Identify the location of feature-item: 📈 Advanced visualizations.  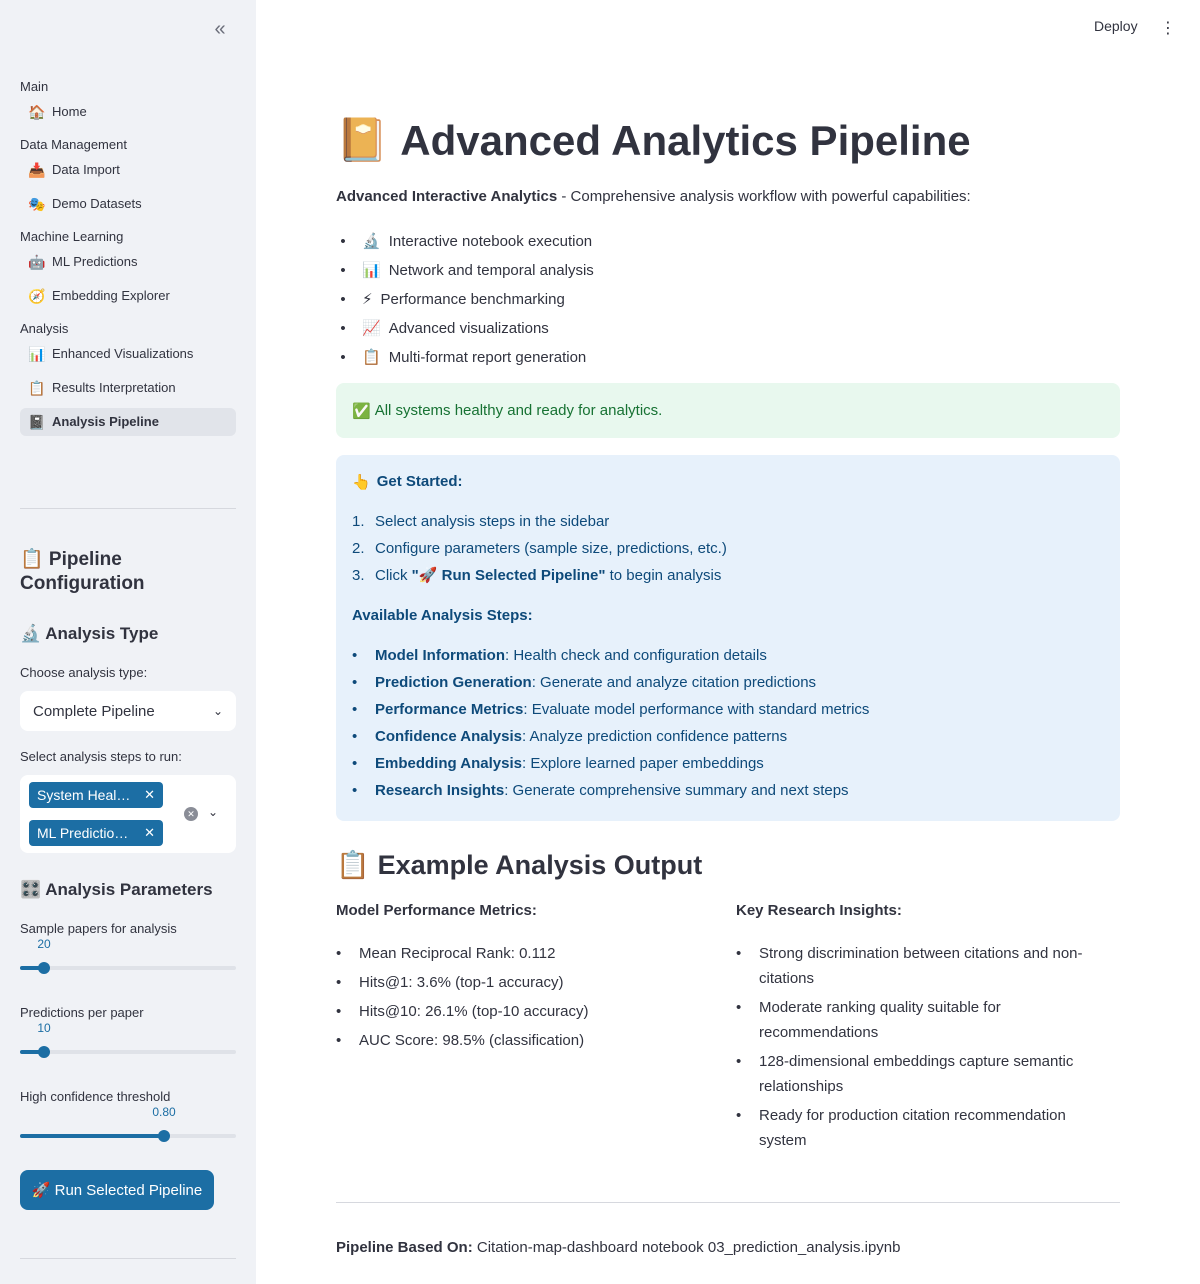
(465, 328).